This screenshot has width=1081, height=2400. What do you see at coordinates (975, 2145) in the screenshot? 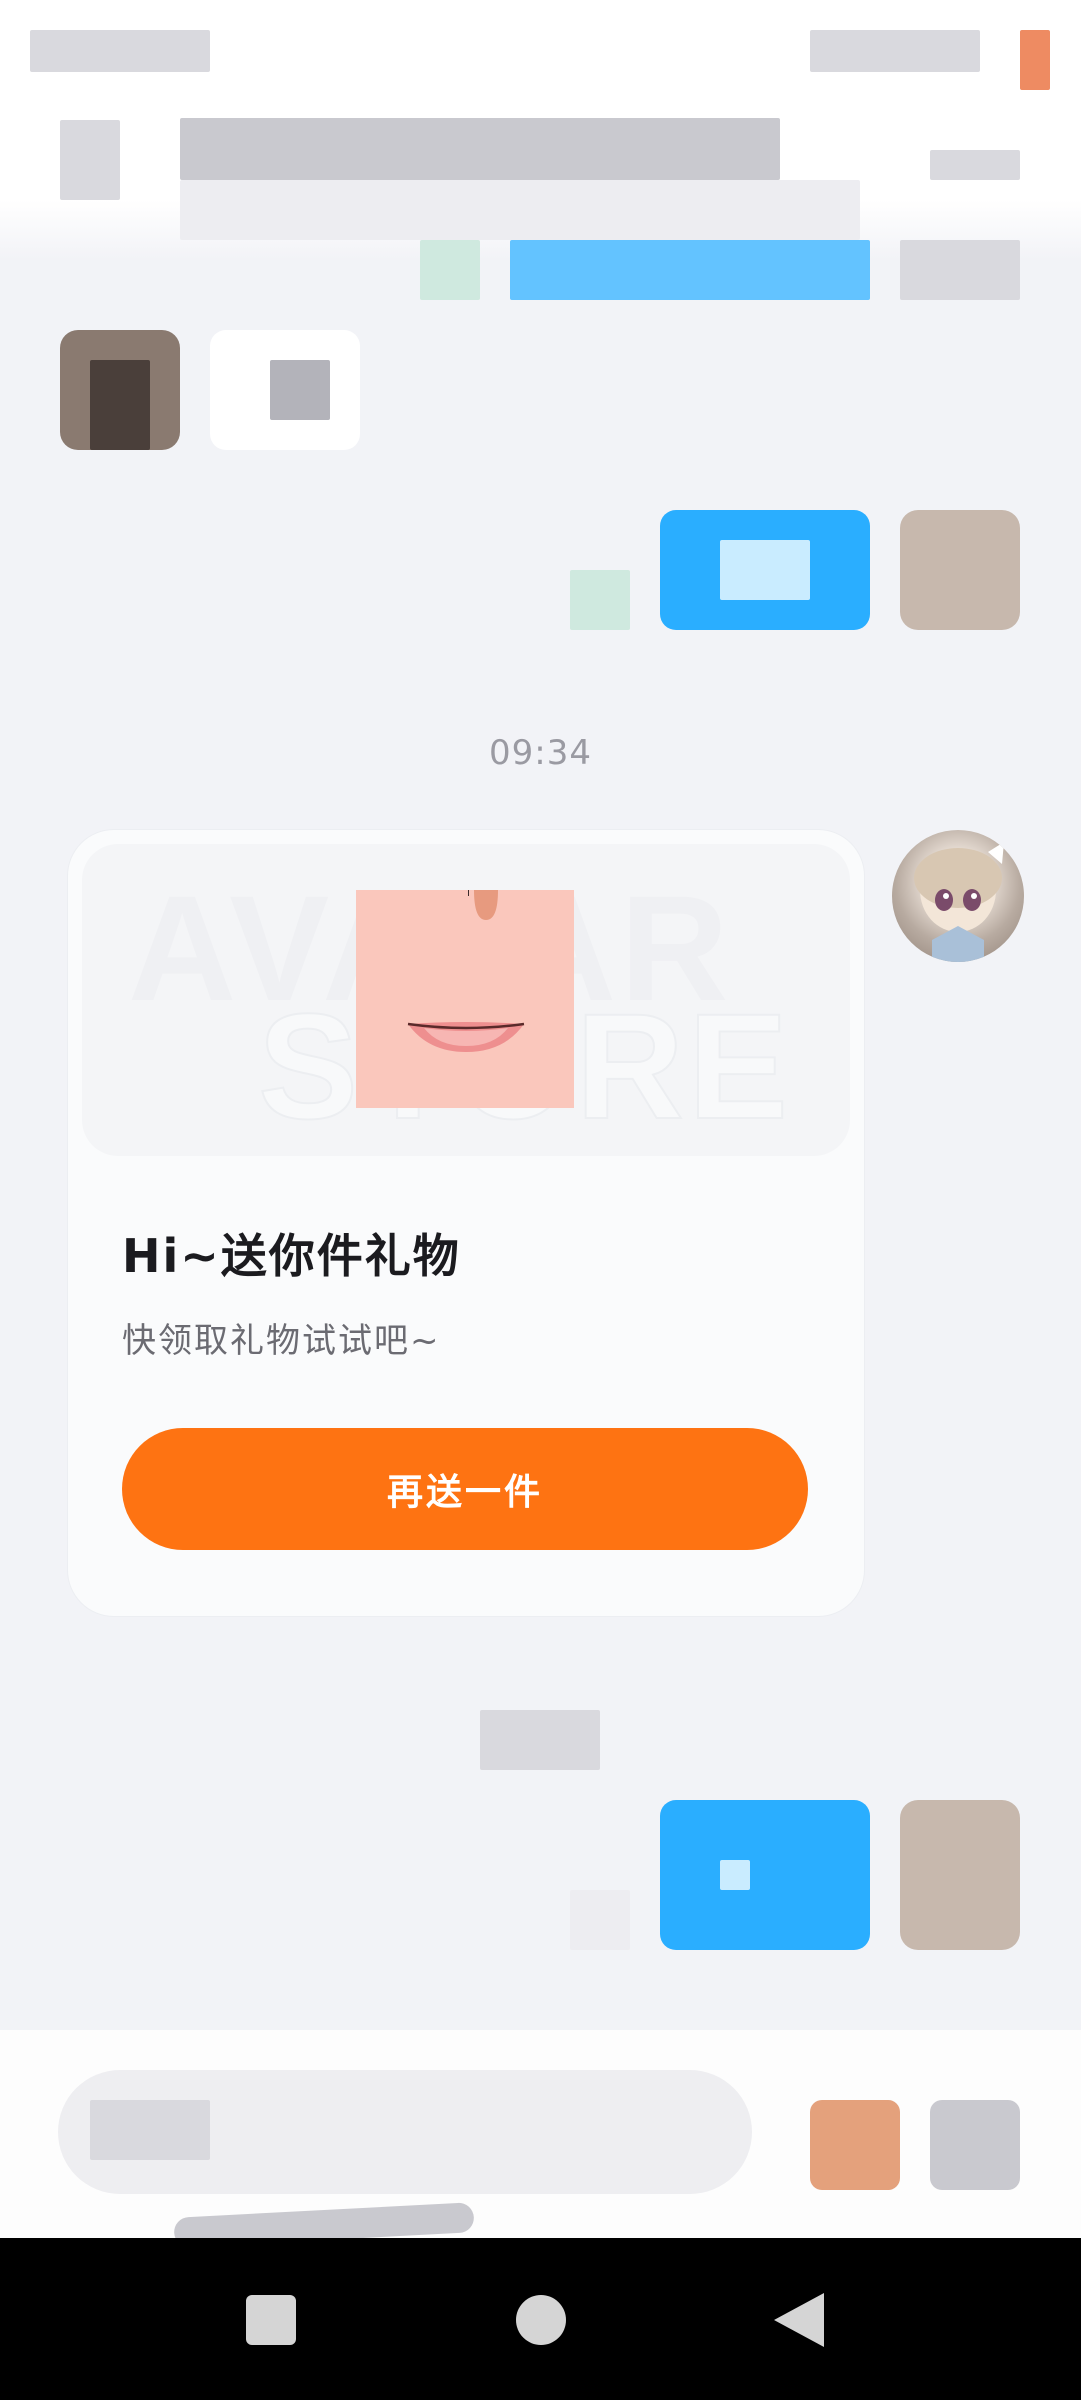
I see `more-options-icon` at bounding box center [975, 2145].